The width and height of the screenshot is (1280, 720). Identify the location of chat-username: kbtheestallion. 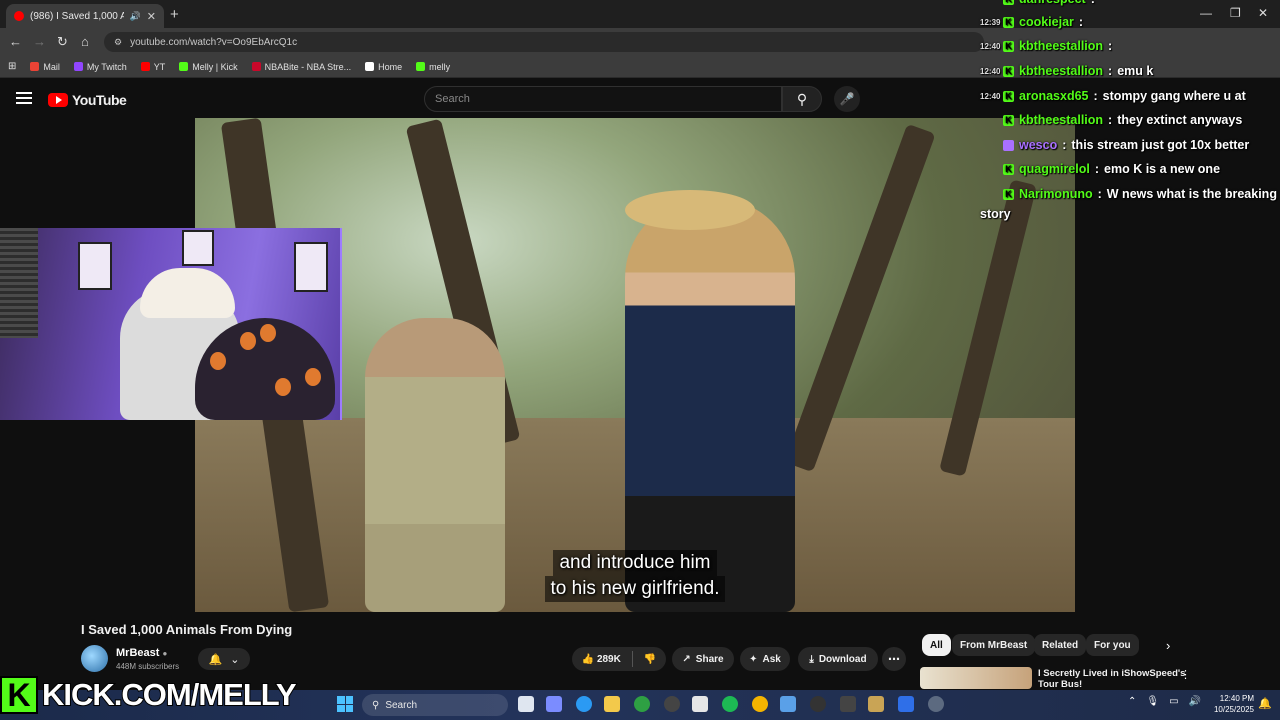
(1061, 120).